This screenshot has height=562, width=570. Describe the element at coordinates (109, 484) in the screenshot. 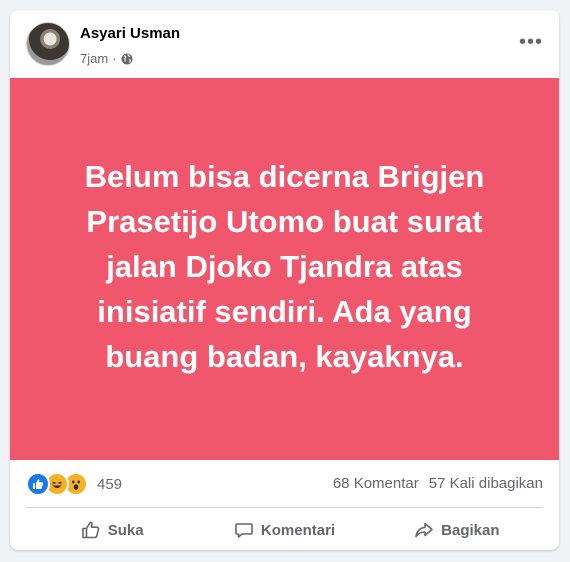

I see `reaction-count: 459` at that location.